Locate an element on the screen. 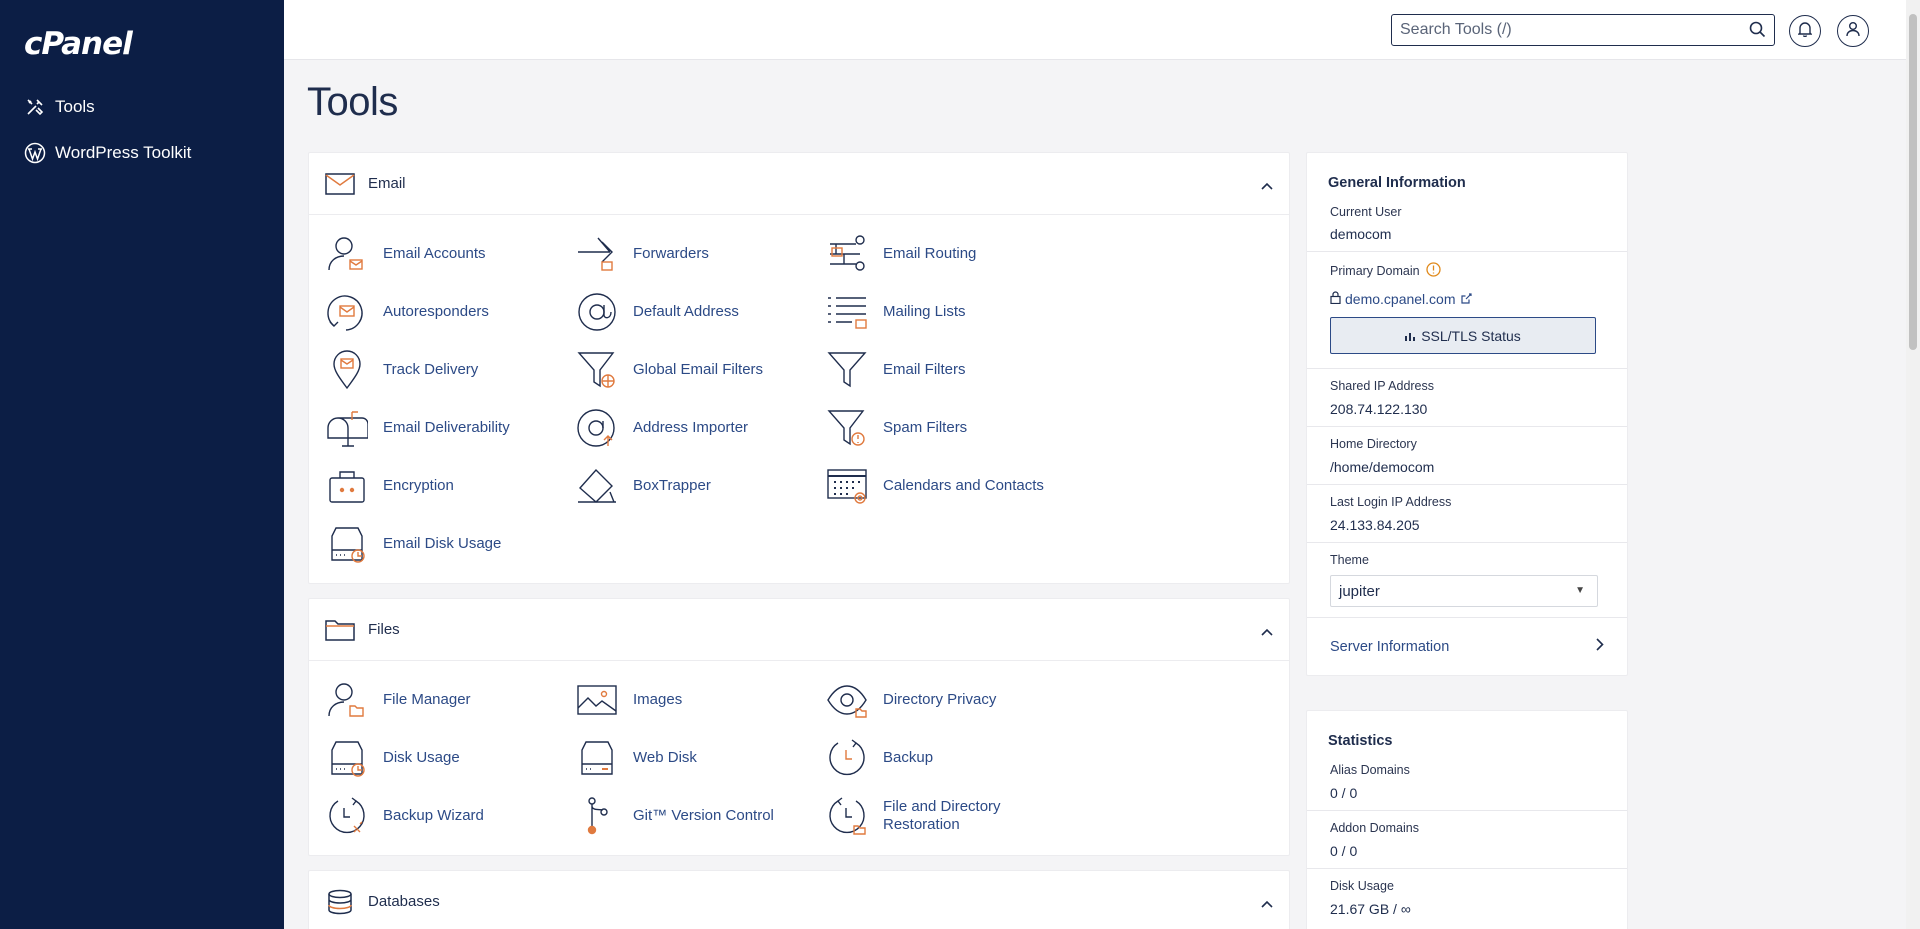 The width and height of the screenshot is (1920, 929). git-icon is located at coordinates (597, 816).